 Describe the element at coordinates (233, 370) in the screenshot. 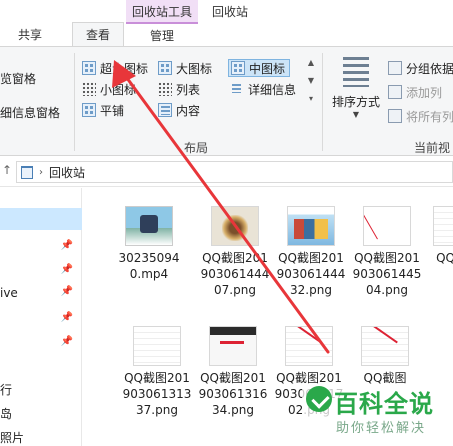

I see `file-item: QQ截图20190306131634.png` at that location.